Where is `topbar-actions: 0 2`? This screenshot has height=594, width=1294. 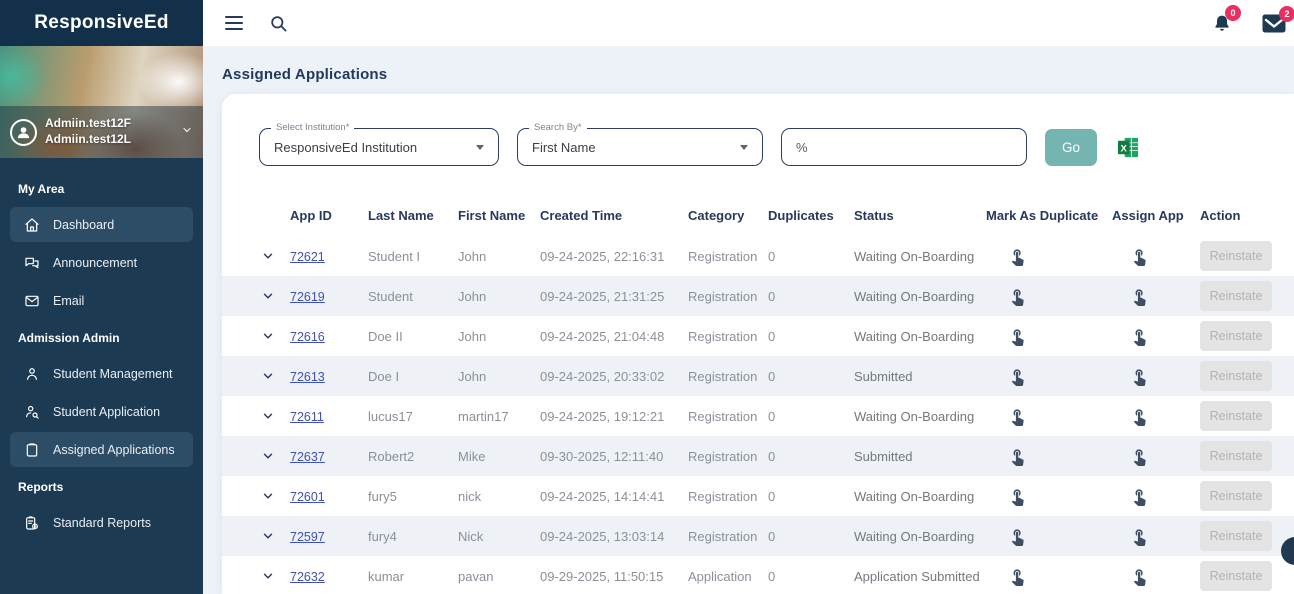
topbar-actions: 0 2 is located at coordinates (1253, 19).